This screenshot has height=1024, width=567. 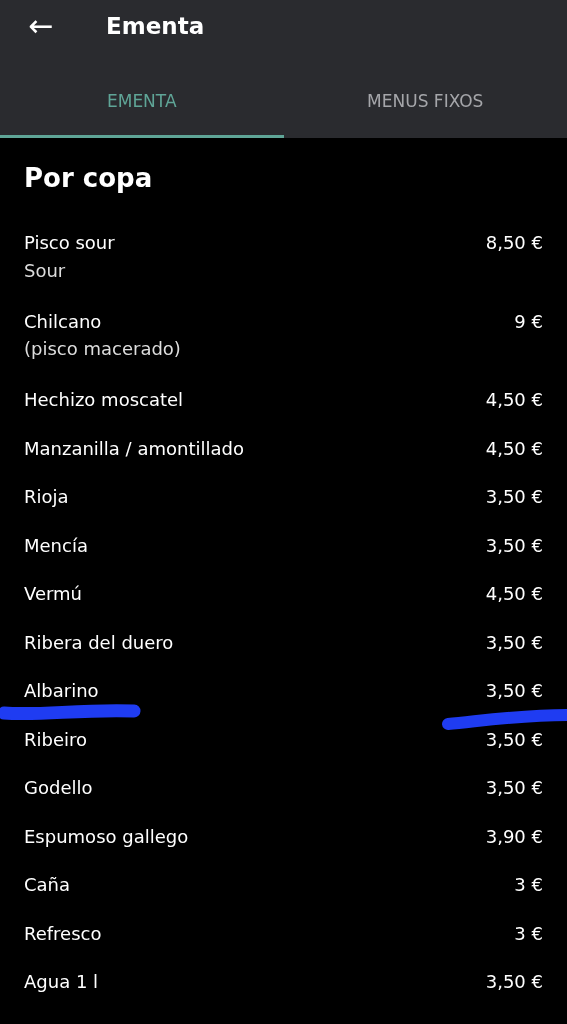 What do you see at coordinates (63, 933) in the screenshot?
I see `item-name: Refresco` at bounding box center [63, 933].